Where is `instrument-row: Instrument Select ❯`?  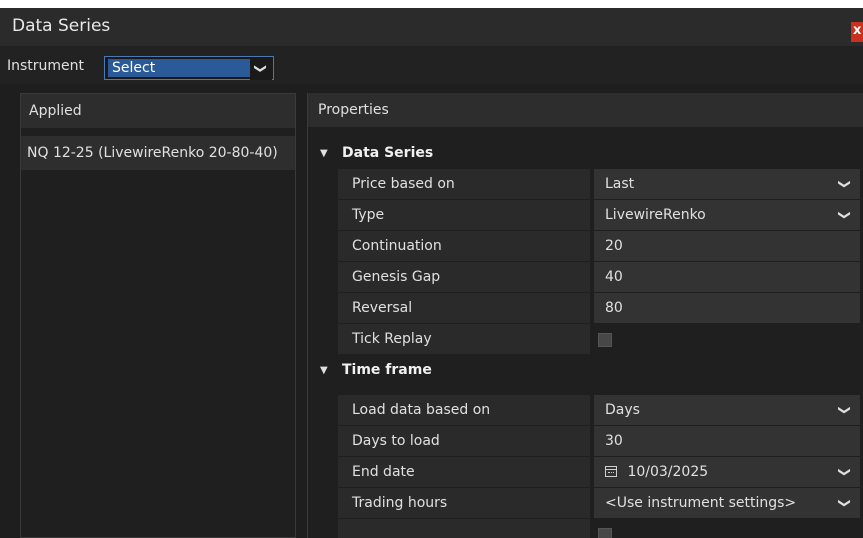
instrument-row: Instrument Select ❯ is located at coordinates (431, 65).